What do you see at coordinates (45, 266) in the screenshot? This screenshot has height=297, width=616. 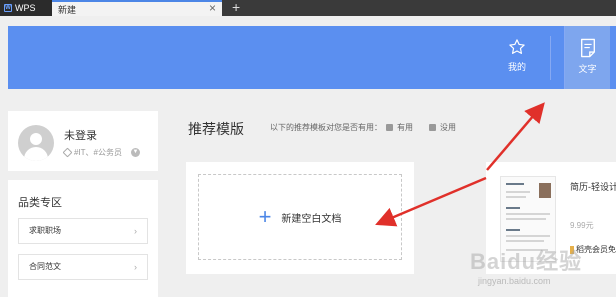 I see `category-item-label: 合同范文` at bounding box center [45, 266].